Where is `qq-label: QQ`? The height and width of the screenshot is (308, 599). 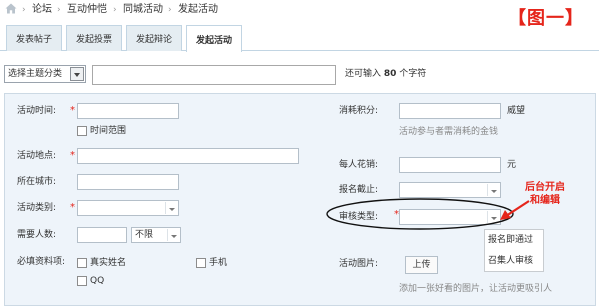
qq-label: QQ is located at coordinates (97, 281).